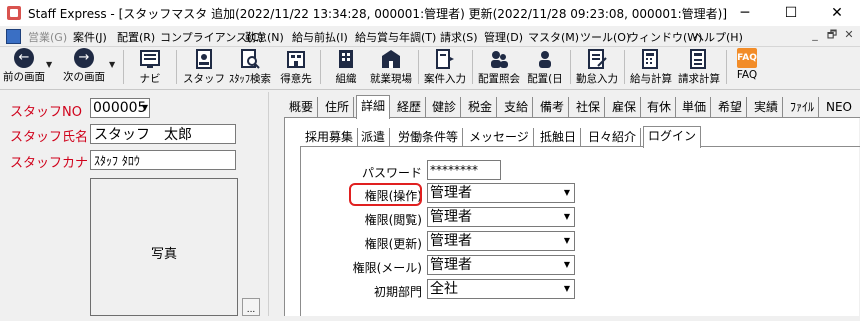 This screenshot has height=321, width=860. I want to click on subtab-recruitment: 採用募集, so click(330, 137).